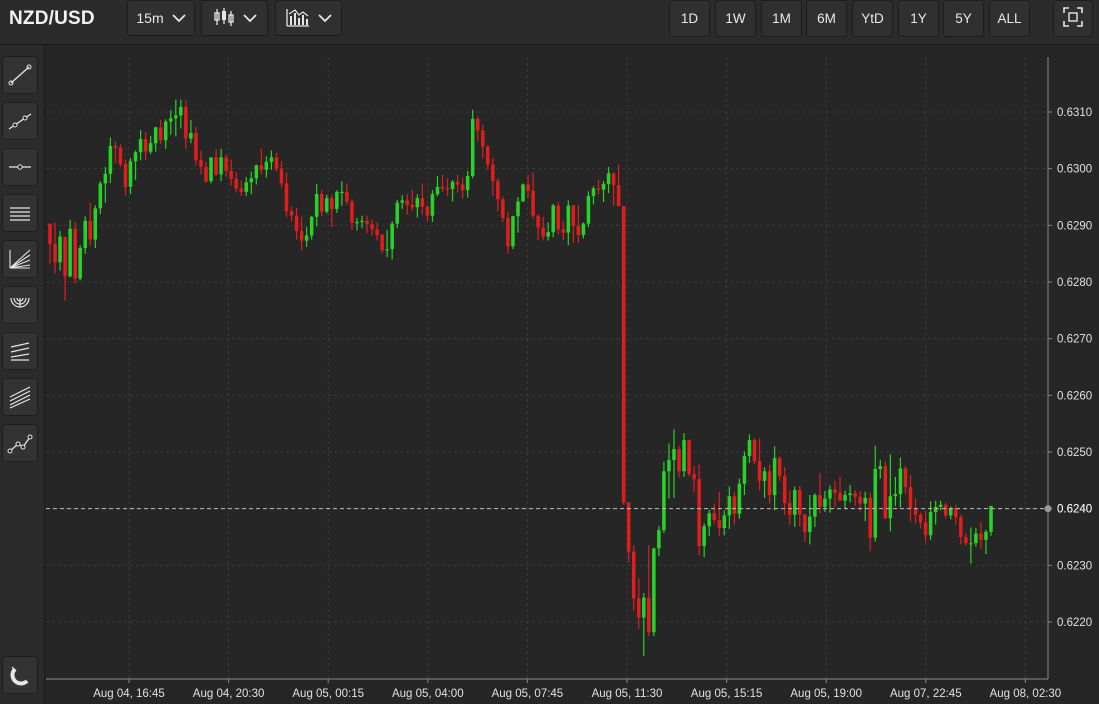  I want to click on magnet-tool, so click(20, 675).